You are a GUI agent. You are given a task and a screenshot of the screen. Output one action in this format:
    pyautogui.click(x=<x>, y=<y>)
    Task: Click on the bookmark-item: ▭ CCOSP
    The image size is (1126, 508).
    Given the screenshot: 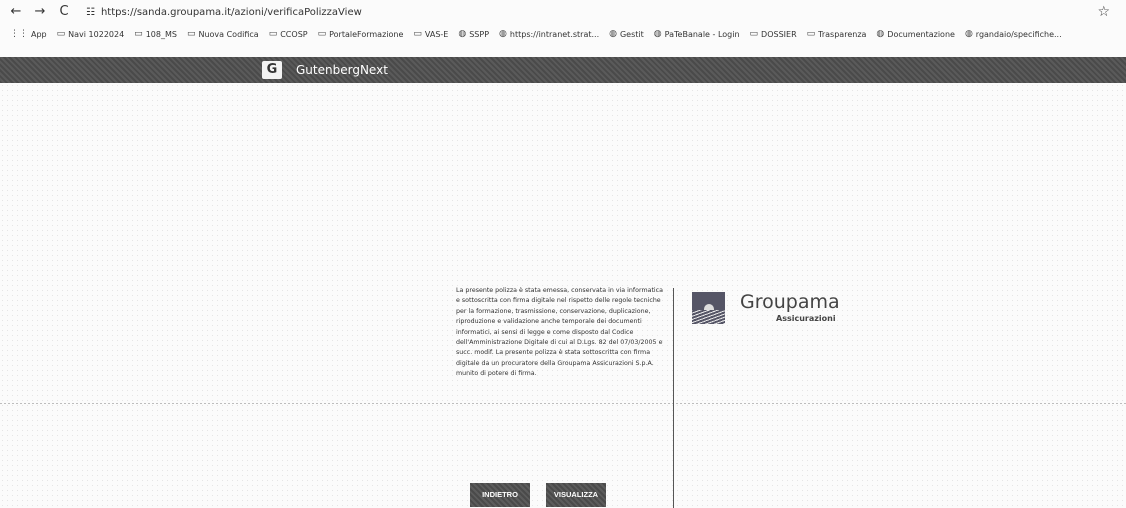 What is the action you would take?
    pyautogui.click(x=288, y=34)
    